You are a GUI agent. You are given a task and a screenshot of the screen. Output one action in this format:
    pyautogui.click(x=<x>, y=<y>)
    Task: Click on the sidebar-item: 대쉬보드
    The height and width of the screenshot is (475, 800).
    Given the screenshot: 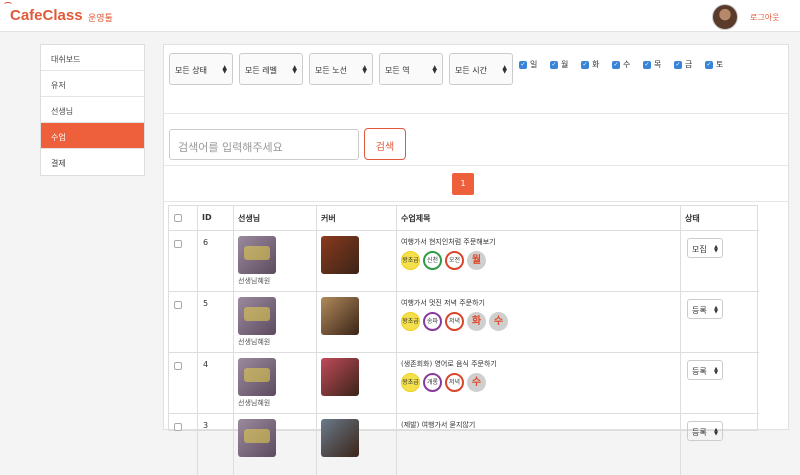 What is the action you would take?
    pyautogui.click(x=92, y=58)
    